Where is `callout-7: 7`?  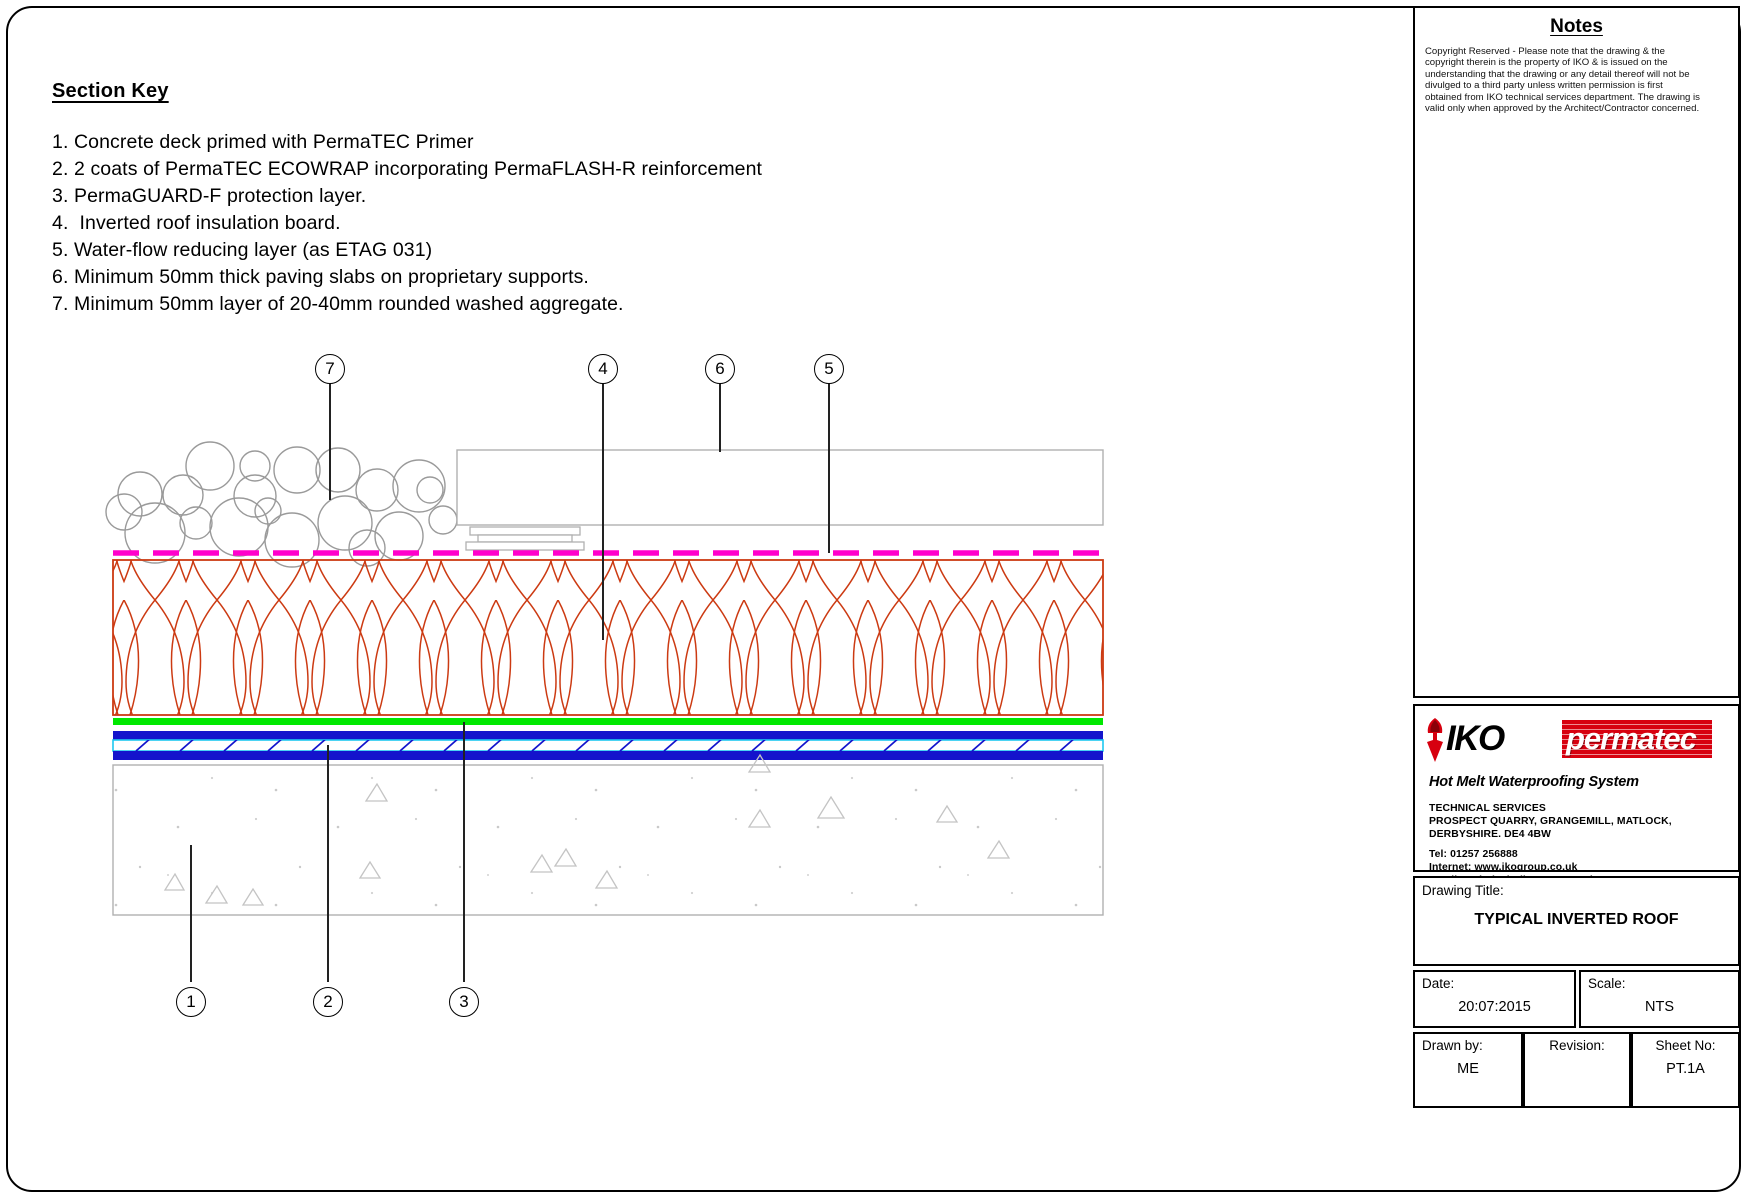 callout-7: 7 is located at coordinates (330, 369).